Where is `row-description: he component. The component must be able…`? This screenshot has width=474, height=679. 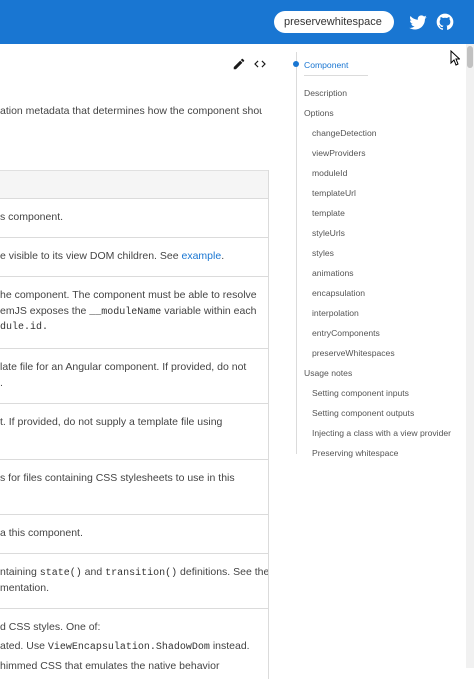 row-description: he component. The component must be able… is located at coordinates (128, 295).